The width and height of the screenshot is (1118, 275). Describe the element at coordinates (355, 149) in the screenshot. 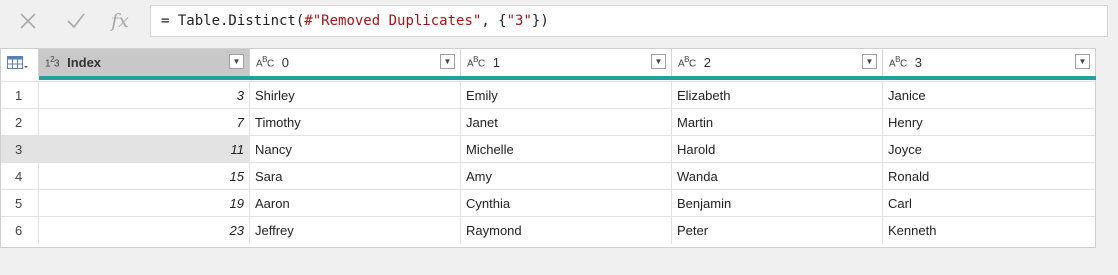

I see `cell: Nancy` at that location.